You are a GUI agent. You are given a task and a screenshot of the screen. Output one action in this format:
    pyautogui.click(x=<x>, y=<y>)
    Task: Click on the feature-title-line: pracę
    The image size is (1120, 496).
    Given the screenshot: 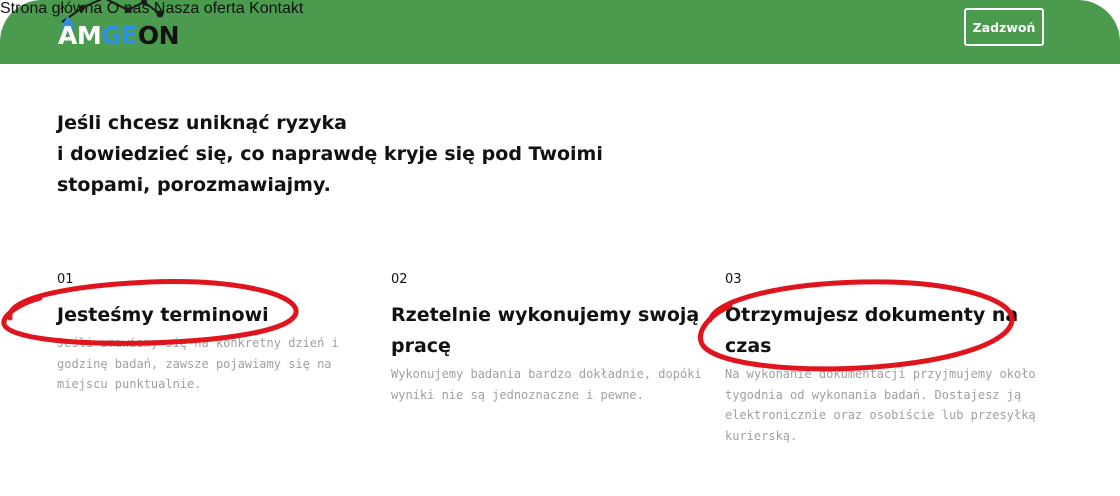 What is the action you would take?
    pyautogui.click(x=421, y=346)
    